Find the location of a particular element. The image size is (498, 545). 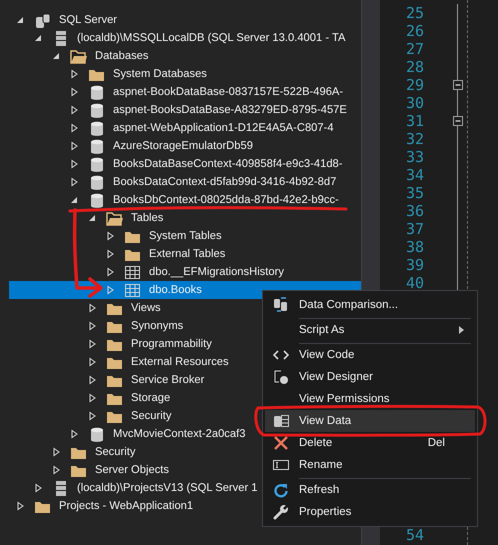

tree-item: BooksDbContext-08025dda-87bd-42e2-b9cc- is located at coordinates (185, 200).